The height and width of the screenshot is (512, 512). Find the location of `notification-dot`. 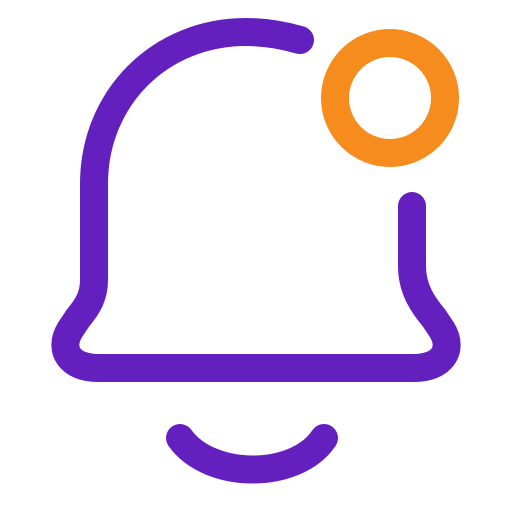

notification-dot is located at coordinates (390, 98).